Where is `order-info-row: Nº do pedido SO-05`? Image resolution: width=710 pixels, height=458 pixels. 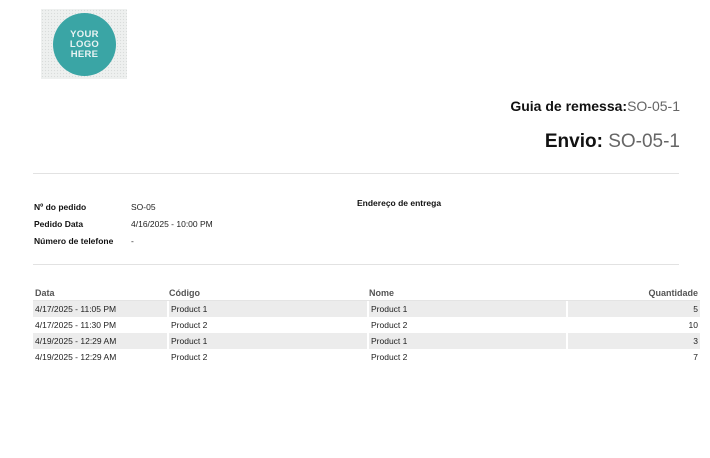
order-info-row: Nº do pedido SO-05 is located at coordinates (123, 206).